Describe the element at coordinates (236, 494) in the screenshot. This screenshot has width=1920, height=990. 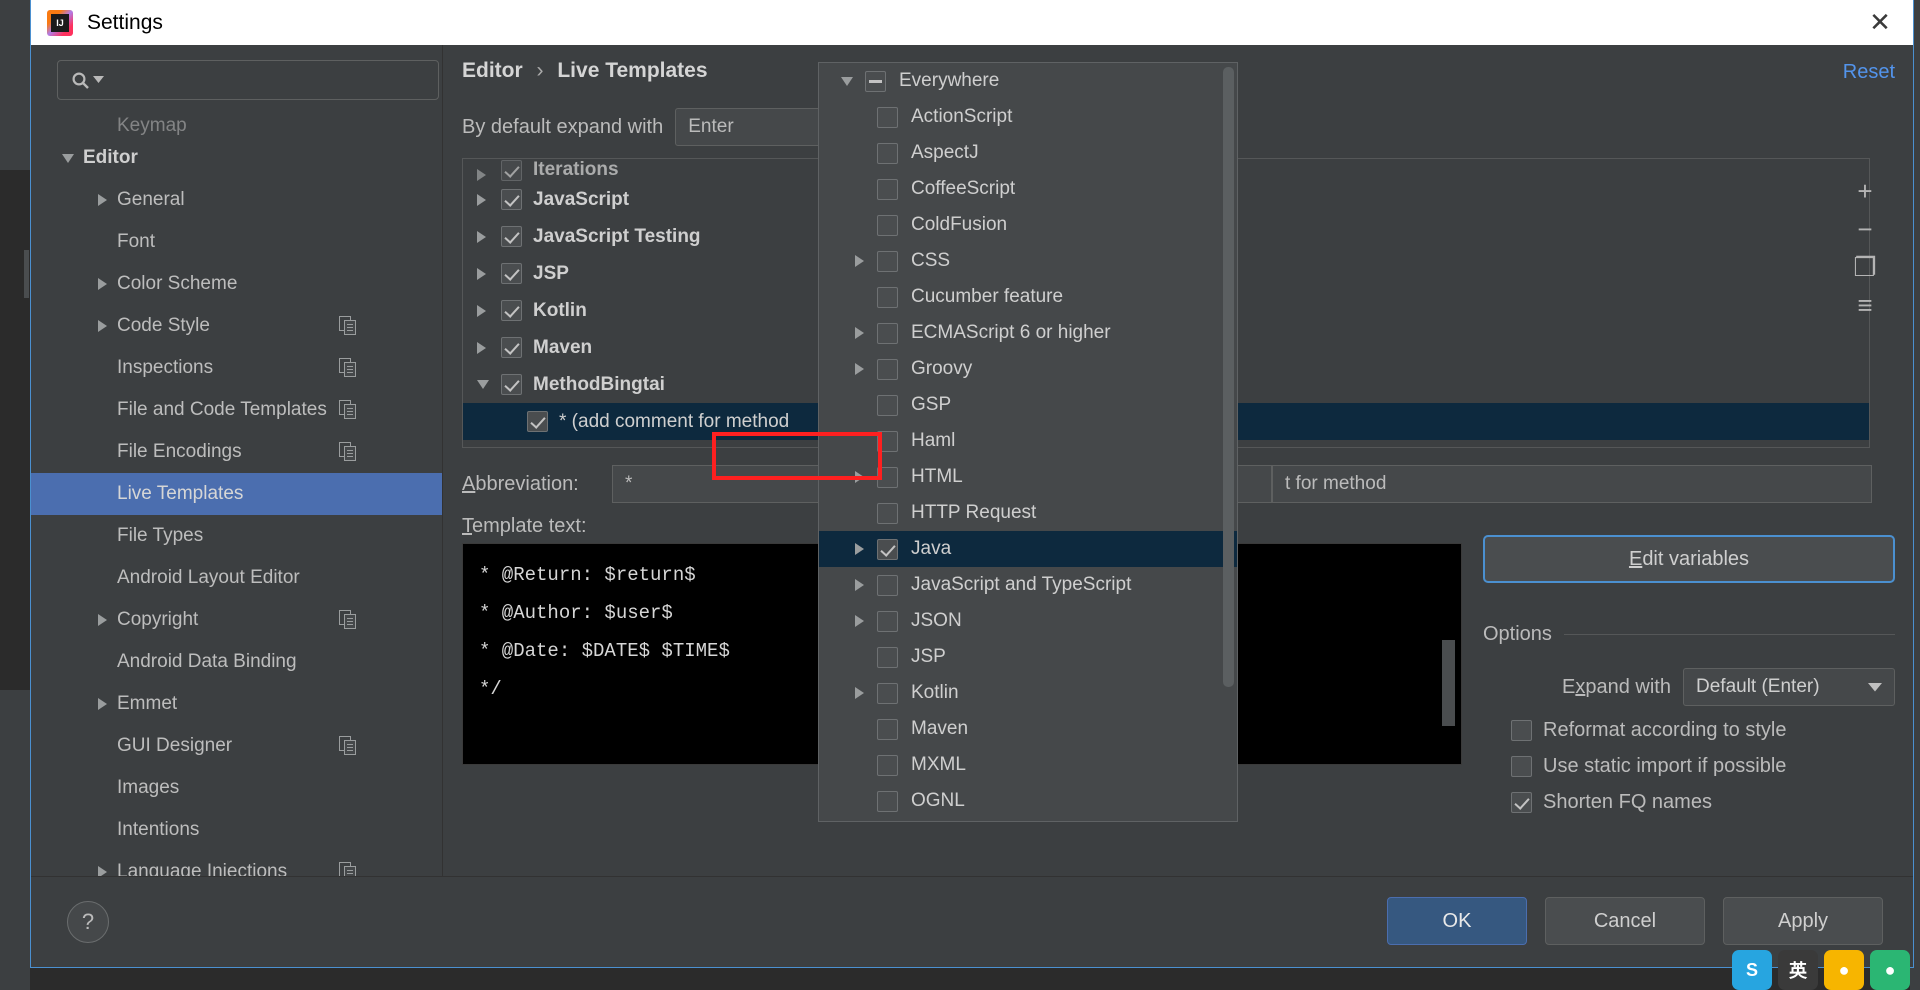
I see `sidebar-item-live-templates: Live Templates` at that location.